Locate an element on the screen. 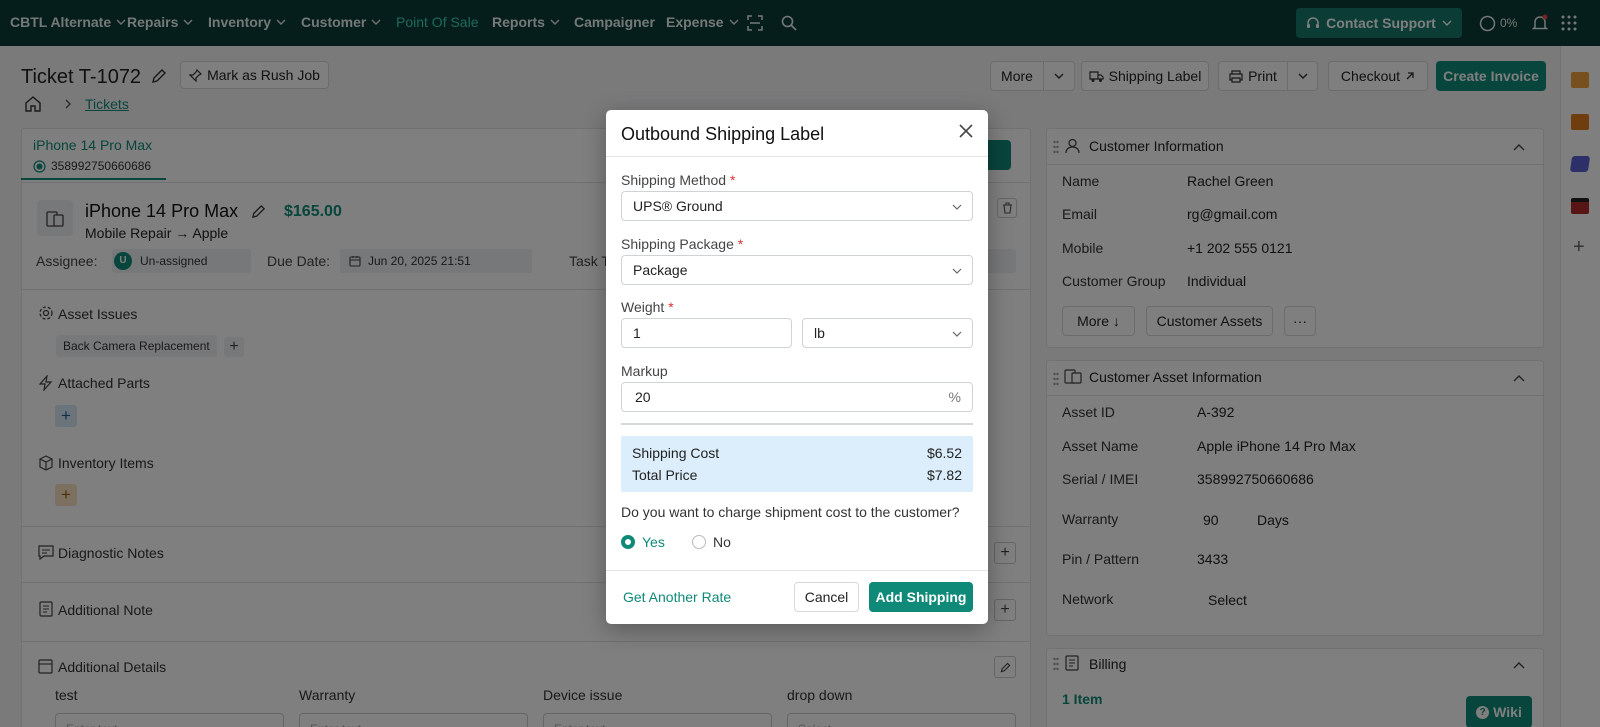  modal-title: Outbound Shipping Label is located at coordinates (723, 134).